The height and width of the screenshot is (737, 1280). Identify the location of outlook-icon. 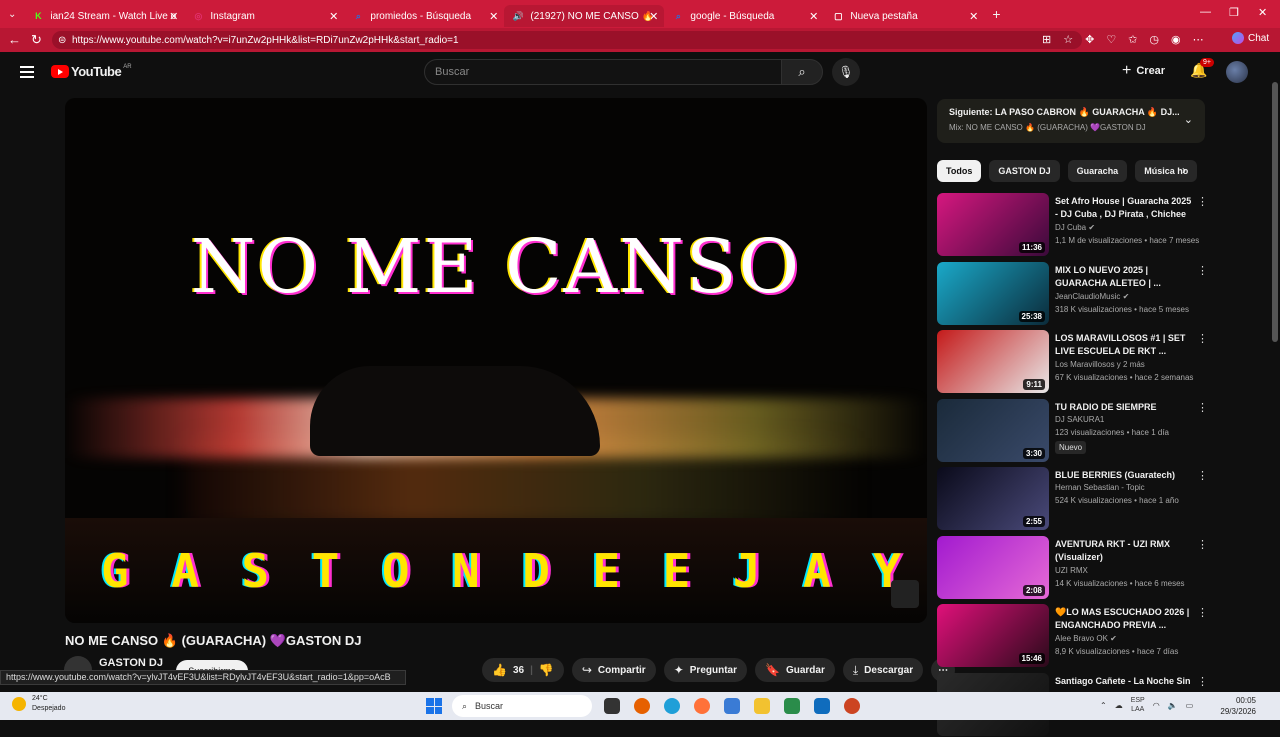
(822, 706).